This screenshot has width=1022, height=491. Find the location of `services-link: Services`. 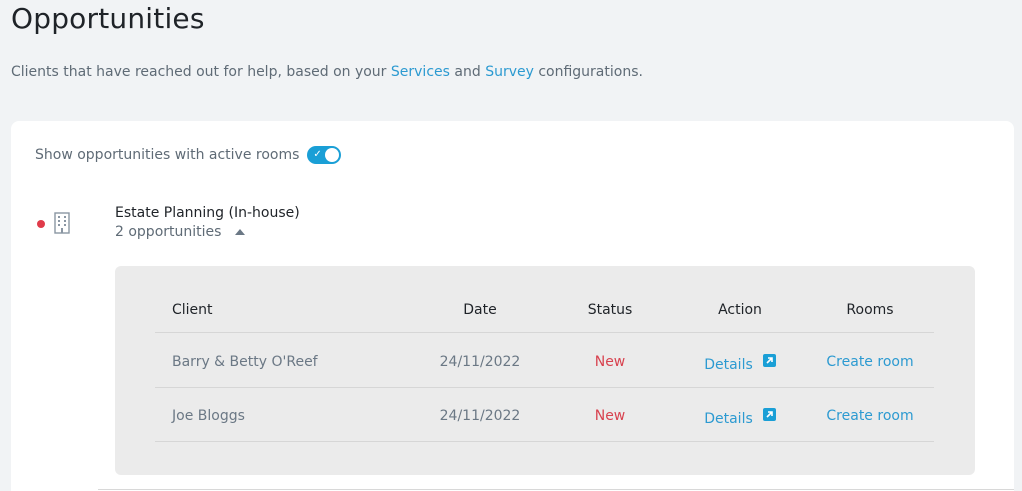

services-link: Services is located at coordinates (420, 72).